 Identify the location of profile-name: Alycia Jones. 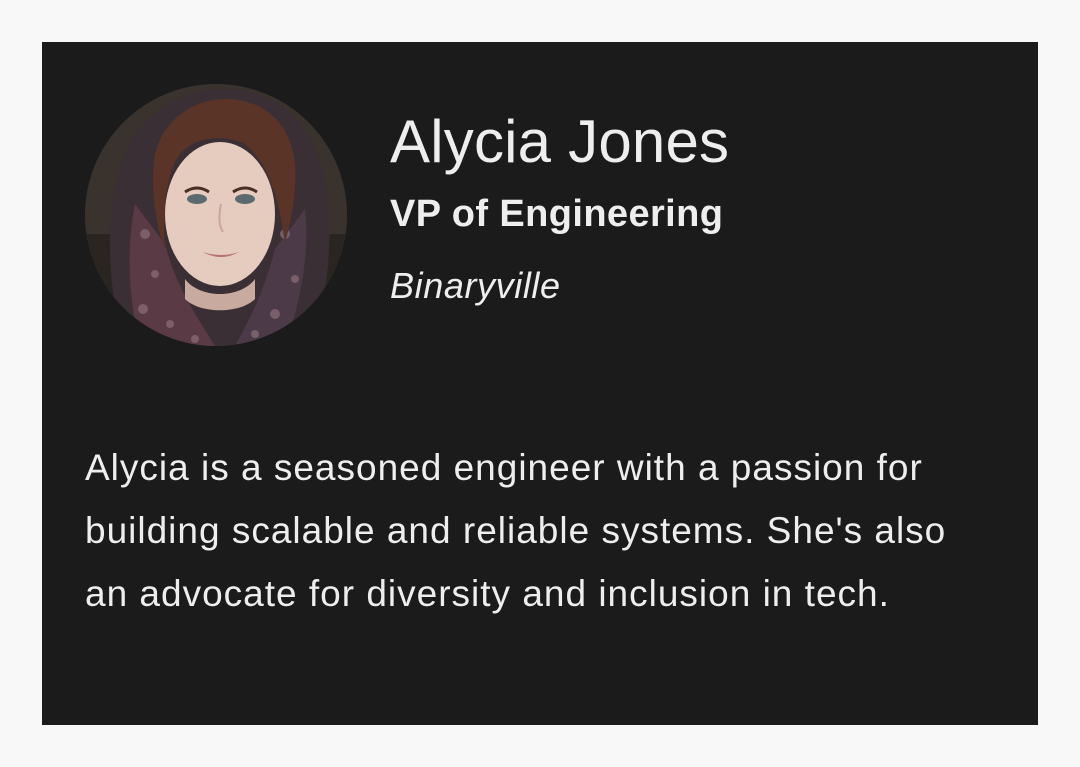
(560, 141).